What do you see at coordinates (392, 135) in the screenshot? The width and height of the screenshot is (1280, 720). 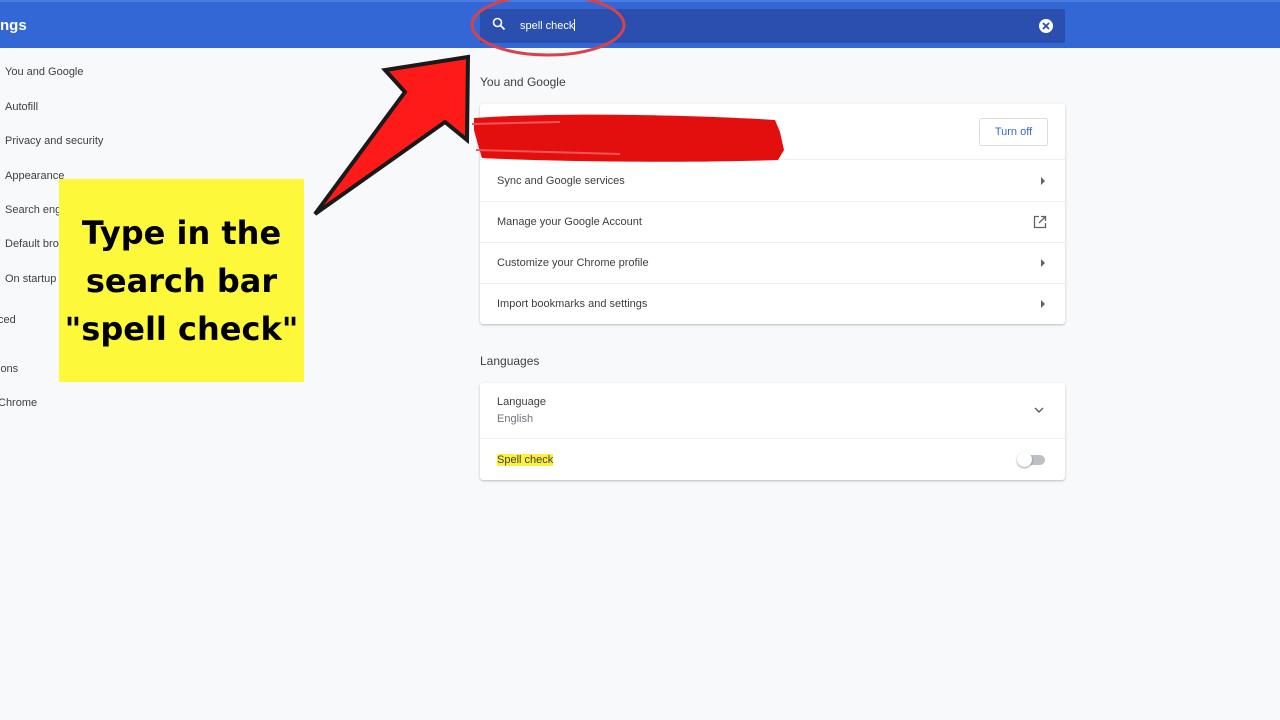 I see `arrow-annotation` at bounding box center [392, 135].